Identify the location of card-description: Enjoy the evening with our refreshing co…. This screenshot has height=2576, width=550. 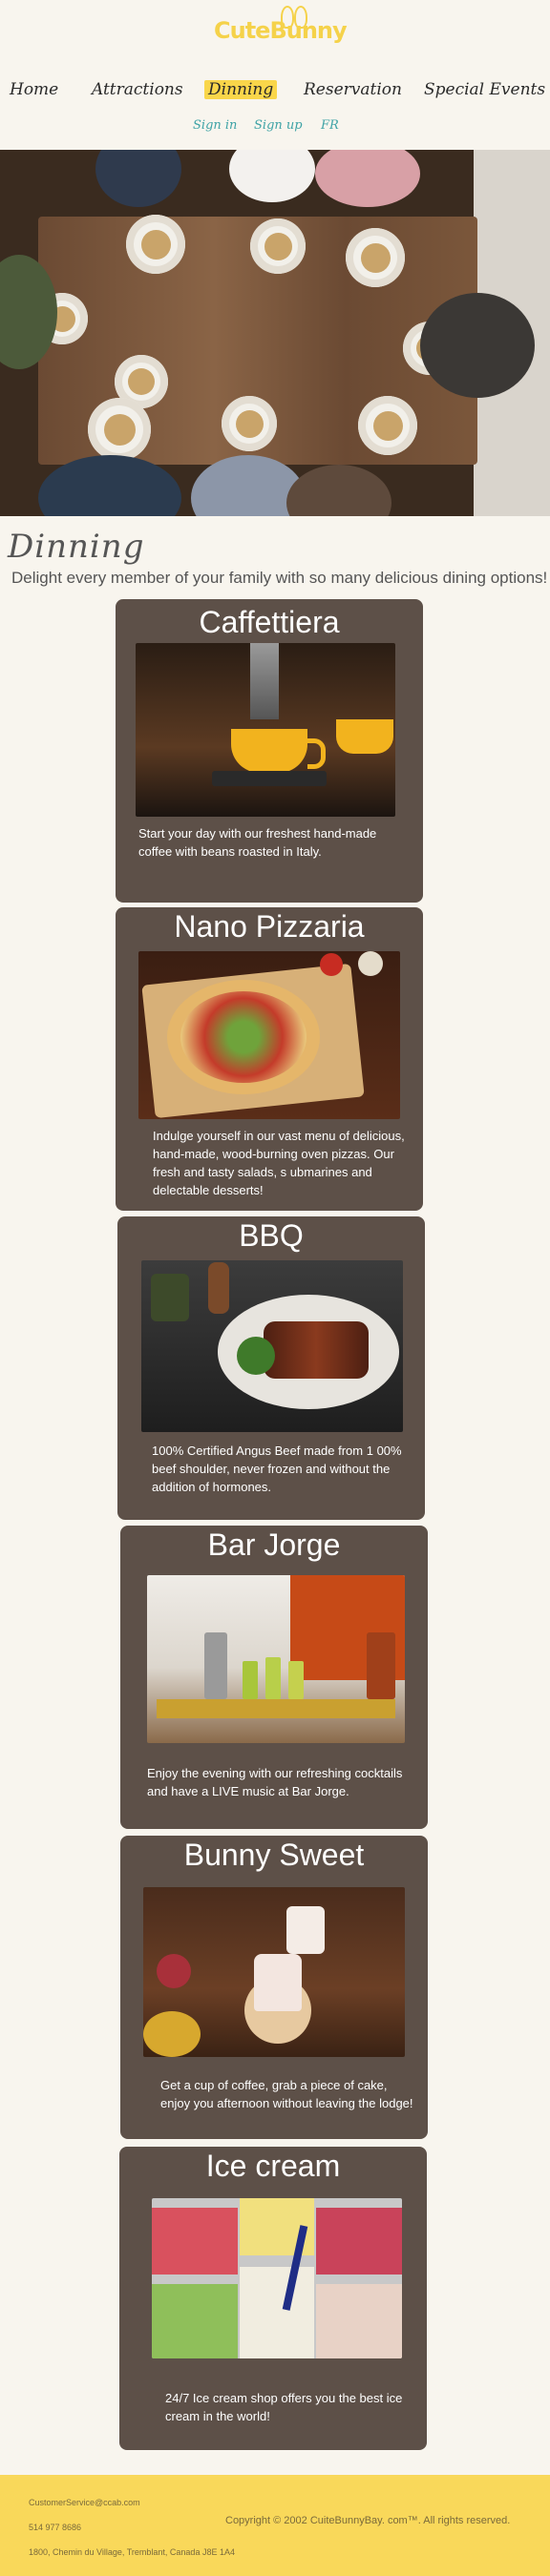
(275, 1782).